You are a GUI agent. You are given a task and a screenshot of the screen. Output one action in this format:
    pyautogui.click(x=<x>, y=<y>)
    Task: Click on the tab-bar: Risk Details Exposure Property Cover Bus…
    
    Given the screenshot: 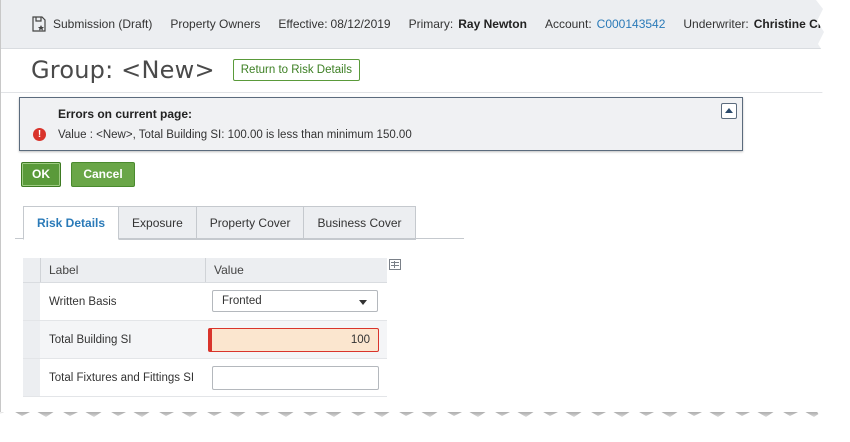 What is the action you would take?
    pyautogui.click(x=219, y=223)
    